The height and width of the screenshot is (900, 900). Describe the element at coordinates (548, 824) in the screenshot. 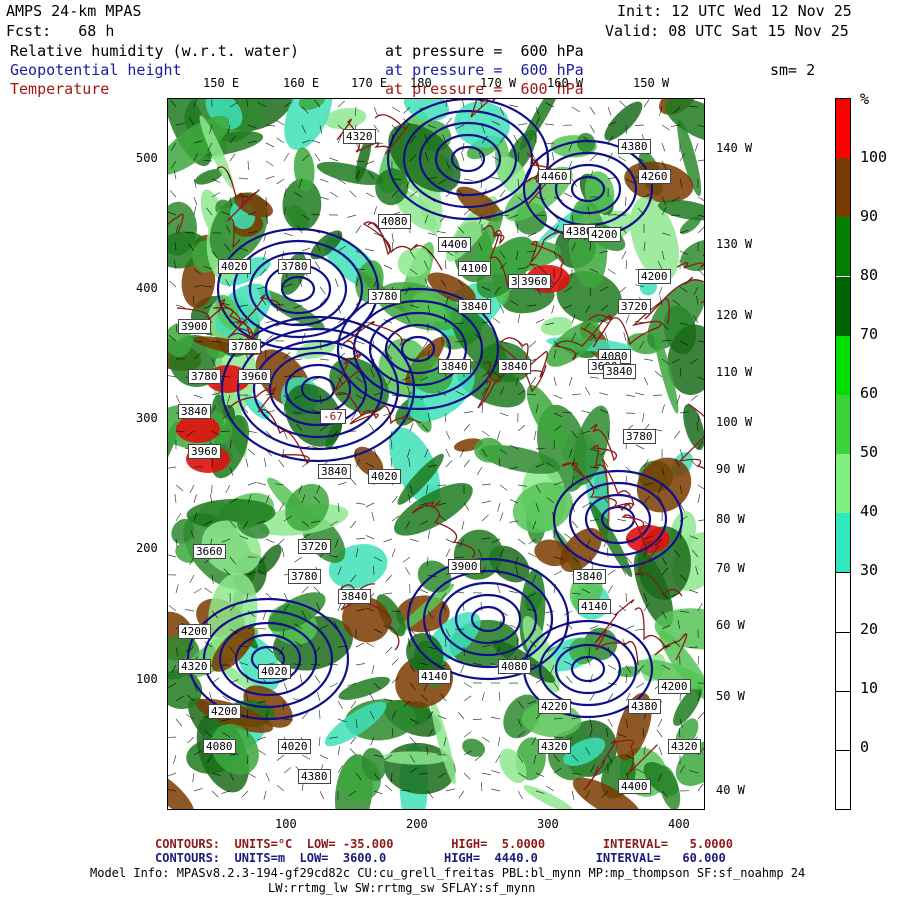

I see `x-tick-label: 300` at that location.